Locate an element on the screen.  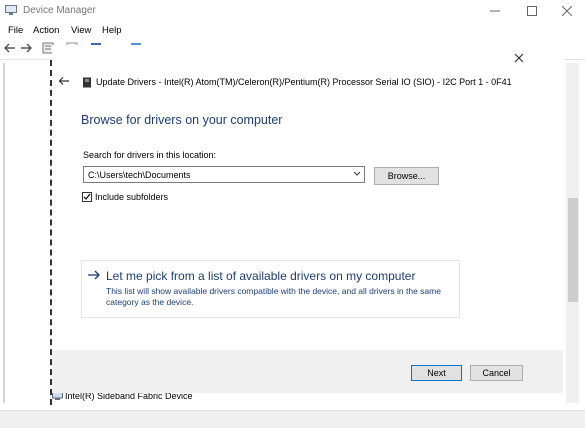
next-button: Next is located at coordinates (436, 373).